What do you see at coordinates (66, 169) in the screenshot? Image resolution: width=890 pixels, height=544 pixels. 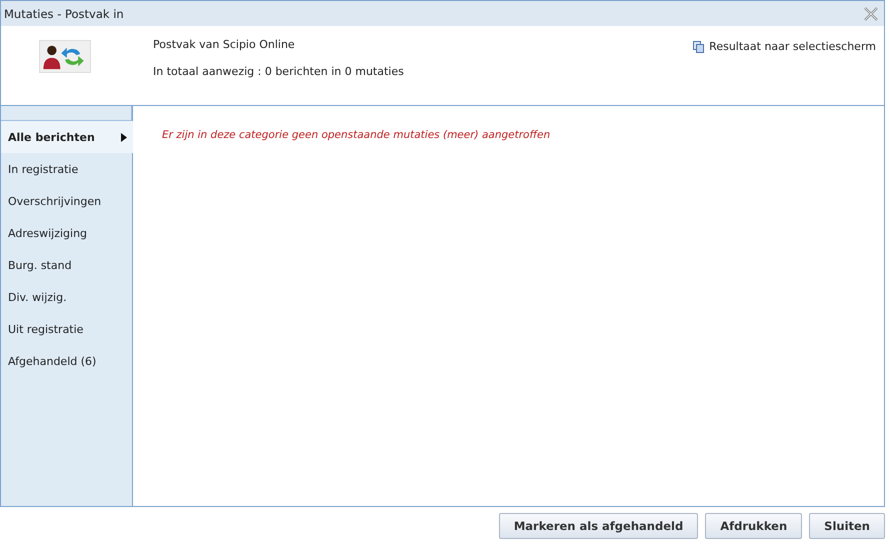 I see `sidebar-item: In registratie` at bounding box center [66, 169].